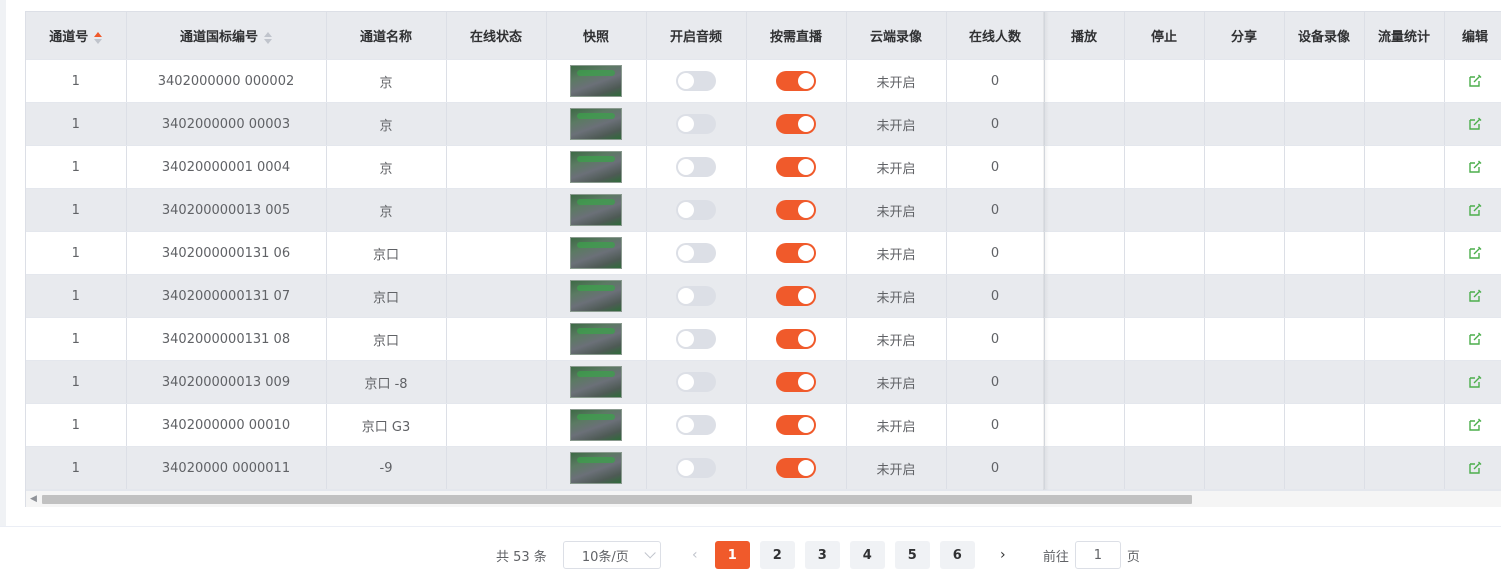  Describe the element at coordinates (1003, 555) in the screenshot. I see `next-page-icon: ›` at that location.